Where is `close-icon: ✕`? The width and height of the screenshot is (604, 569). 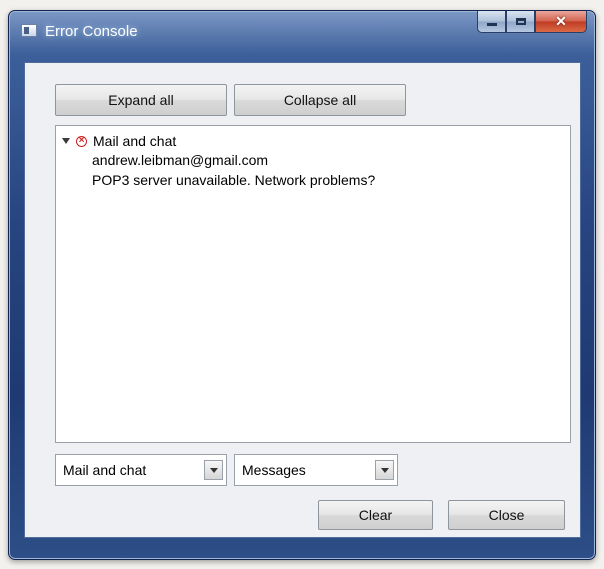
close-icon: ✕ is located at coordinates (561, 21).